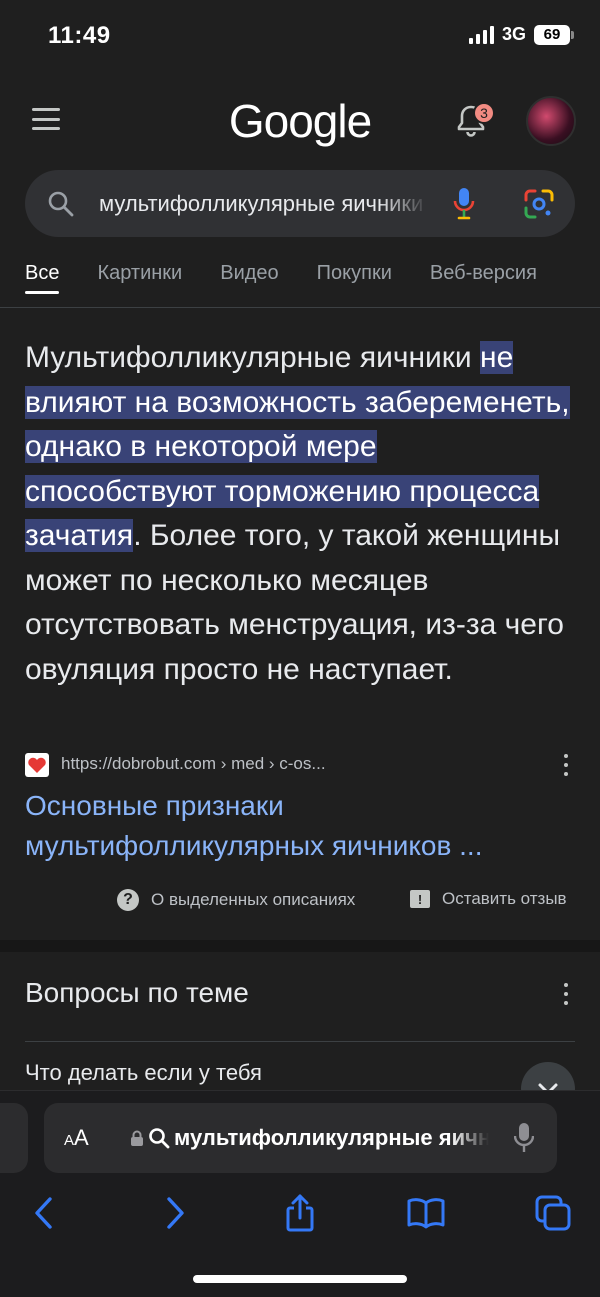  What do you see at coordinates (300, 1041) in the screenshot?
I see `questions-divider` at bounding box center [300, 1041].